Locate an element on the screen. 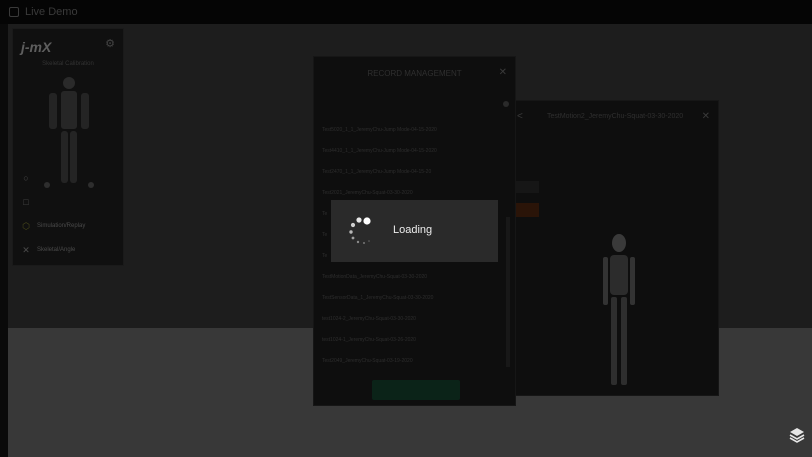  menu-item-2: □ is located at coordinates (71, 202).